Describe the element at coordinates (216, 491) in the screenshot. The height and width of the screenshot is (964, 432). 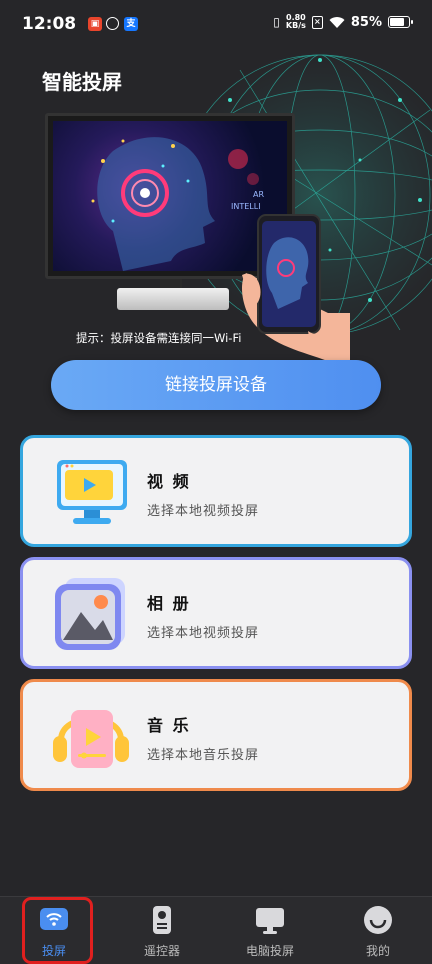
I see `video-card: 视 频 选择本地视频投屏` at that location.